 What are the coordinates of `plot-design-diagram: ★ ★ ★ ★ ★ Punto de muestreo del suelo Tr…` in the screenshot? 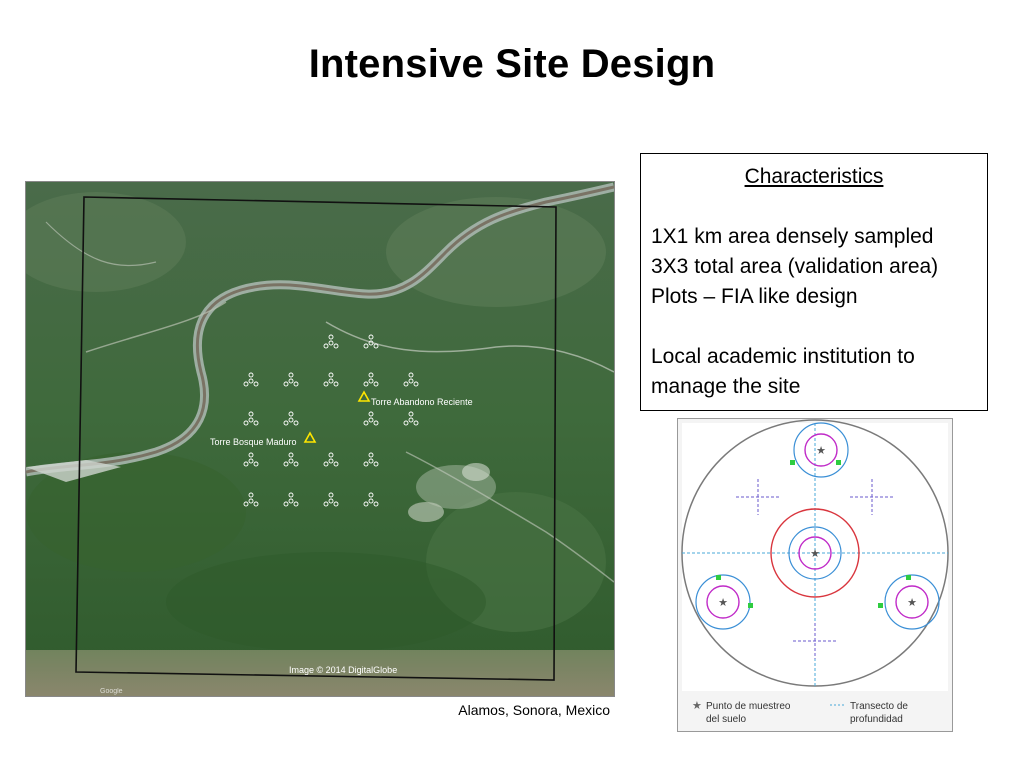 It's located at (815, 575).